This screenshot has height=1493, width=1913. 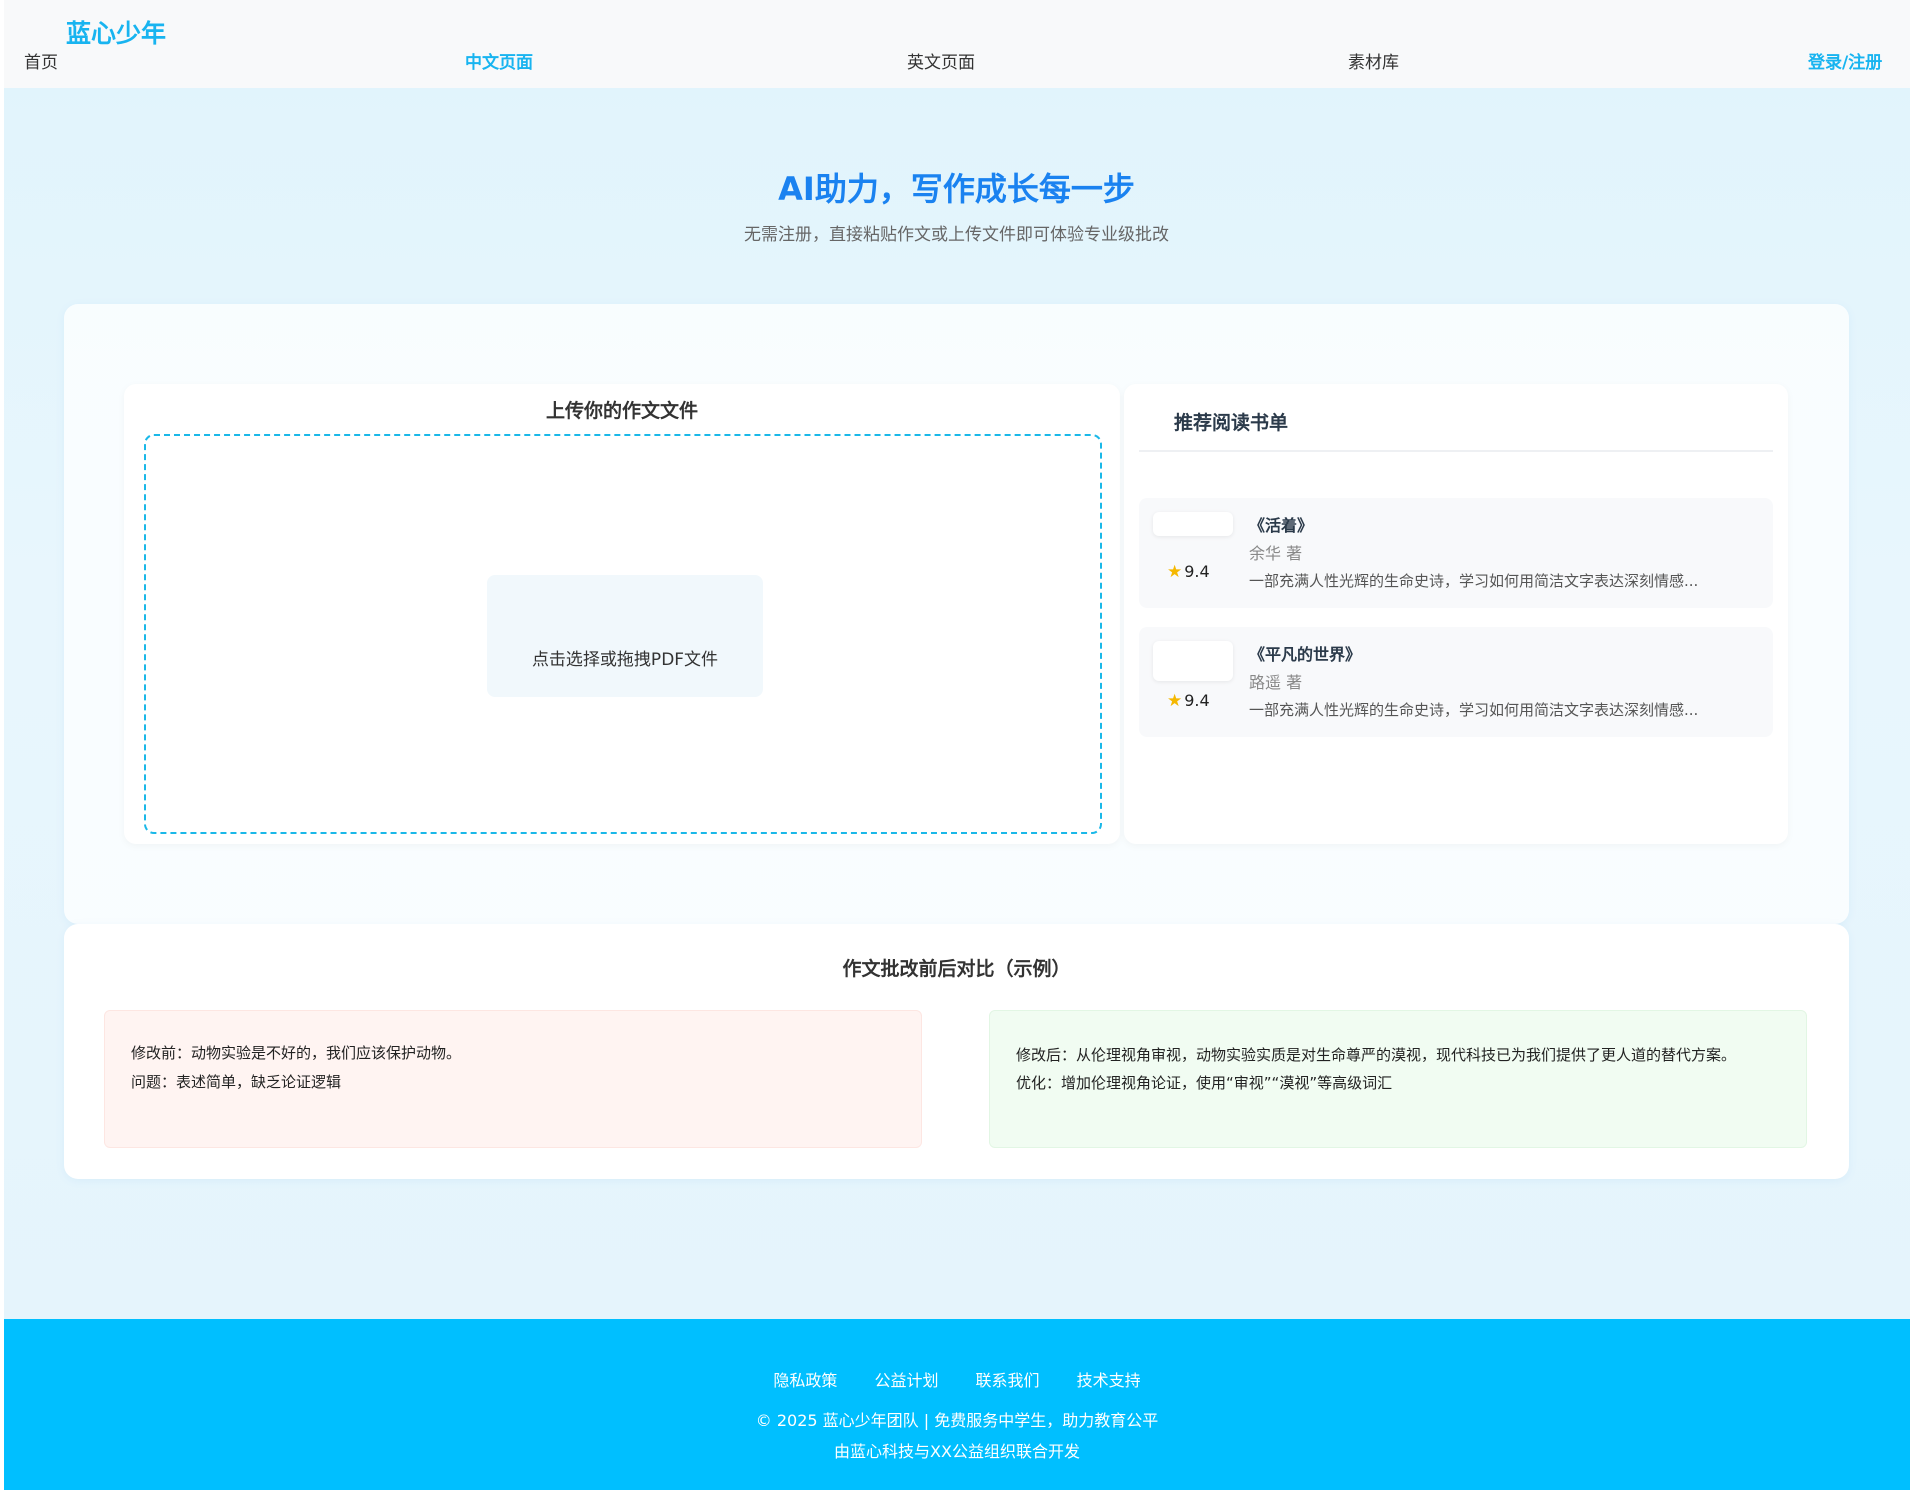 What do you see at coordinates (957, 1379) in the screenshot?
I see `footer-links: 隐私政策 公益计划 联系我们 技术支持` at bounding box center [957, 1379].